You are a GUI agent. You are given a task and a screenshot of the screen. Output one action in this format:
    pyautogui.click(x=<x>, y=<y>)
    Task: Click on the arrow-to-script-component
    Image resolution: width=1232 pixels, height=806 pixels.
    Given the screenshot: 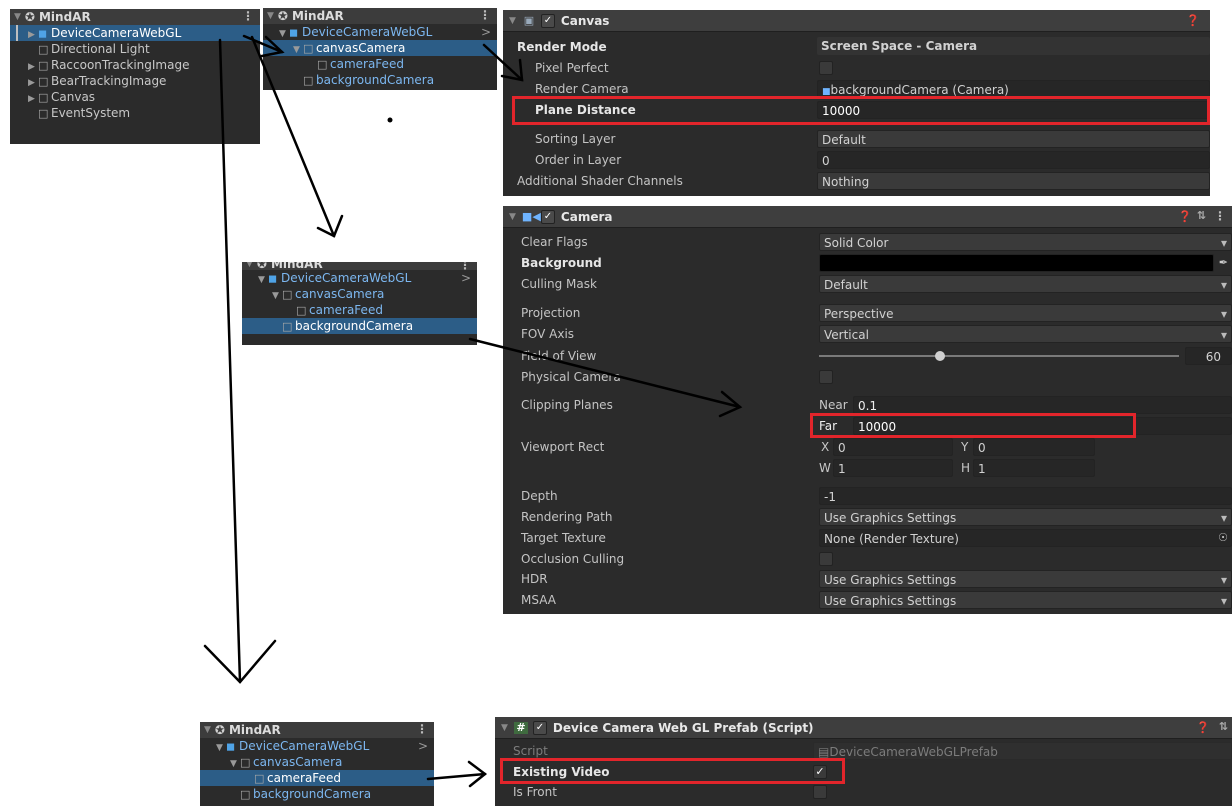 What is the action you would take?
    pyautogui.click(x=456, y=776)
    